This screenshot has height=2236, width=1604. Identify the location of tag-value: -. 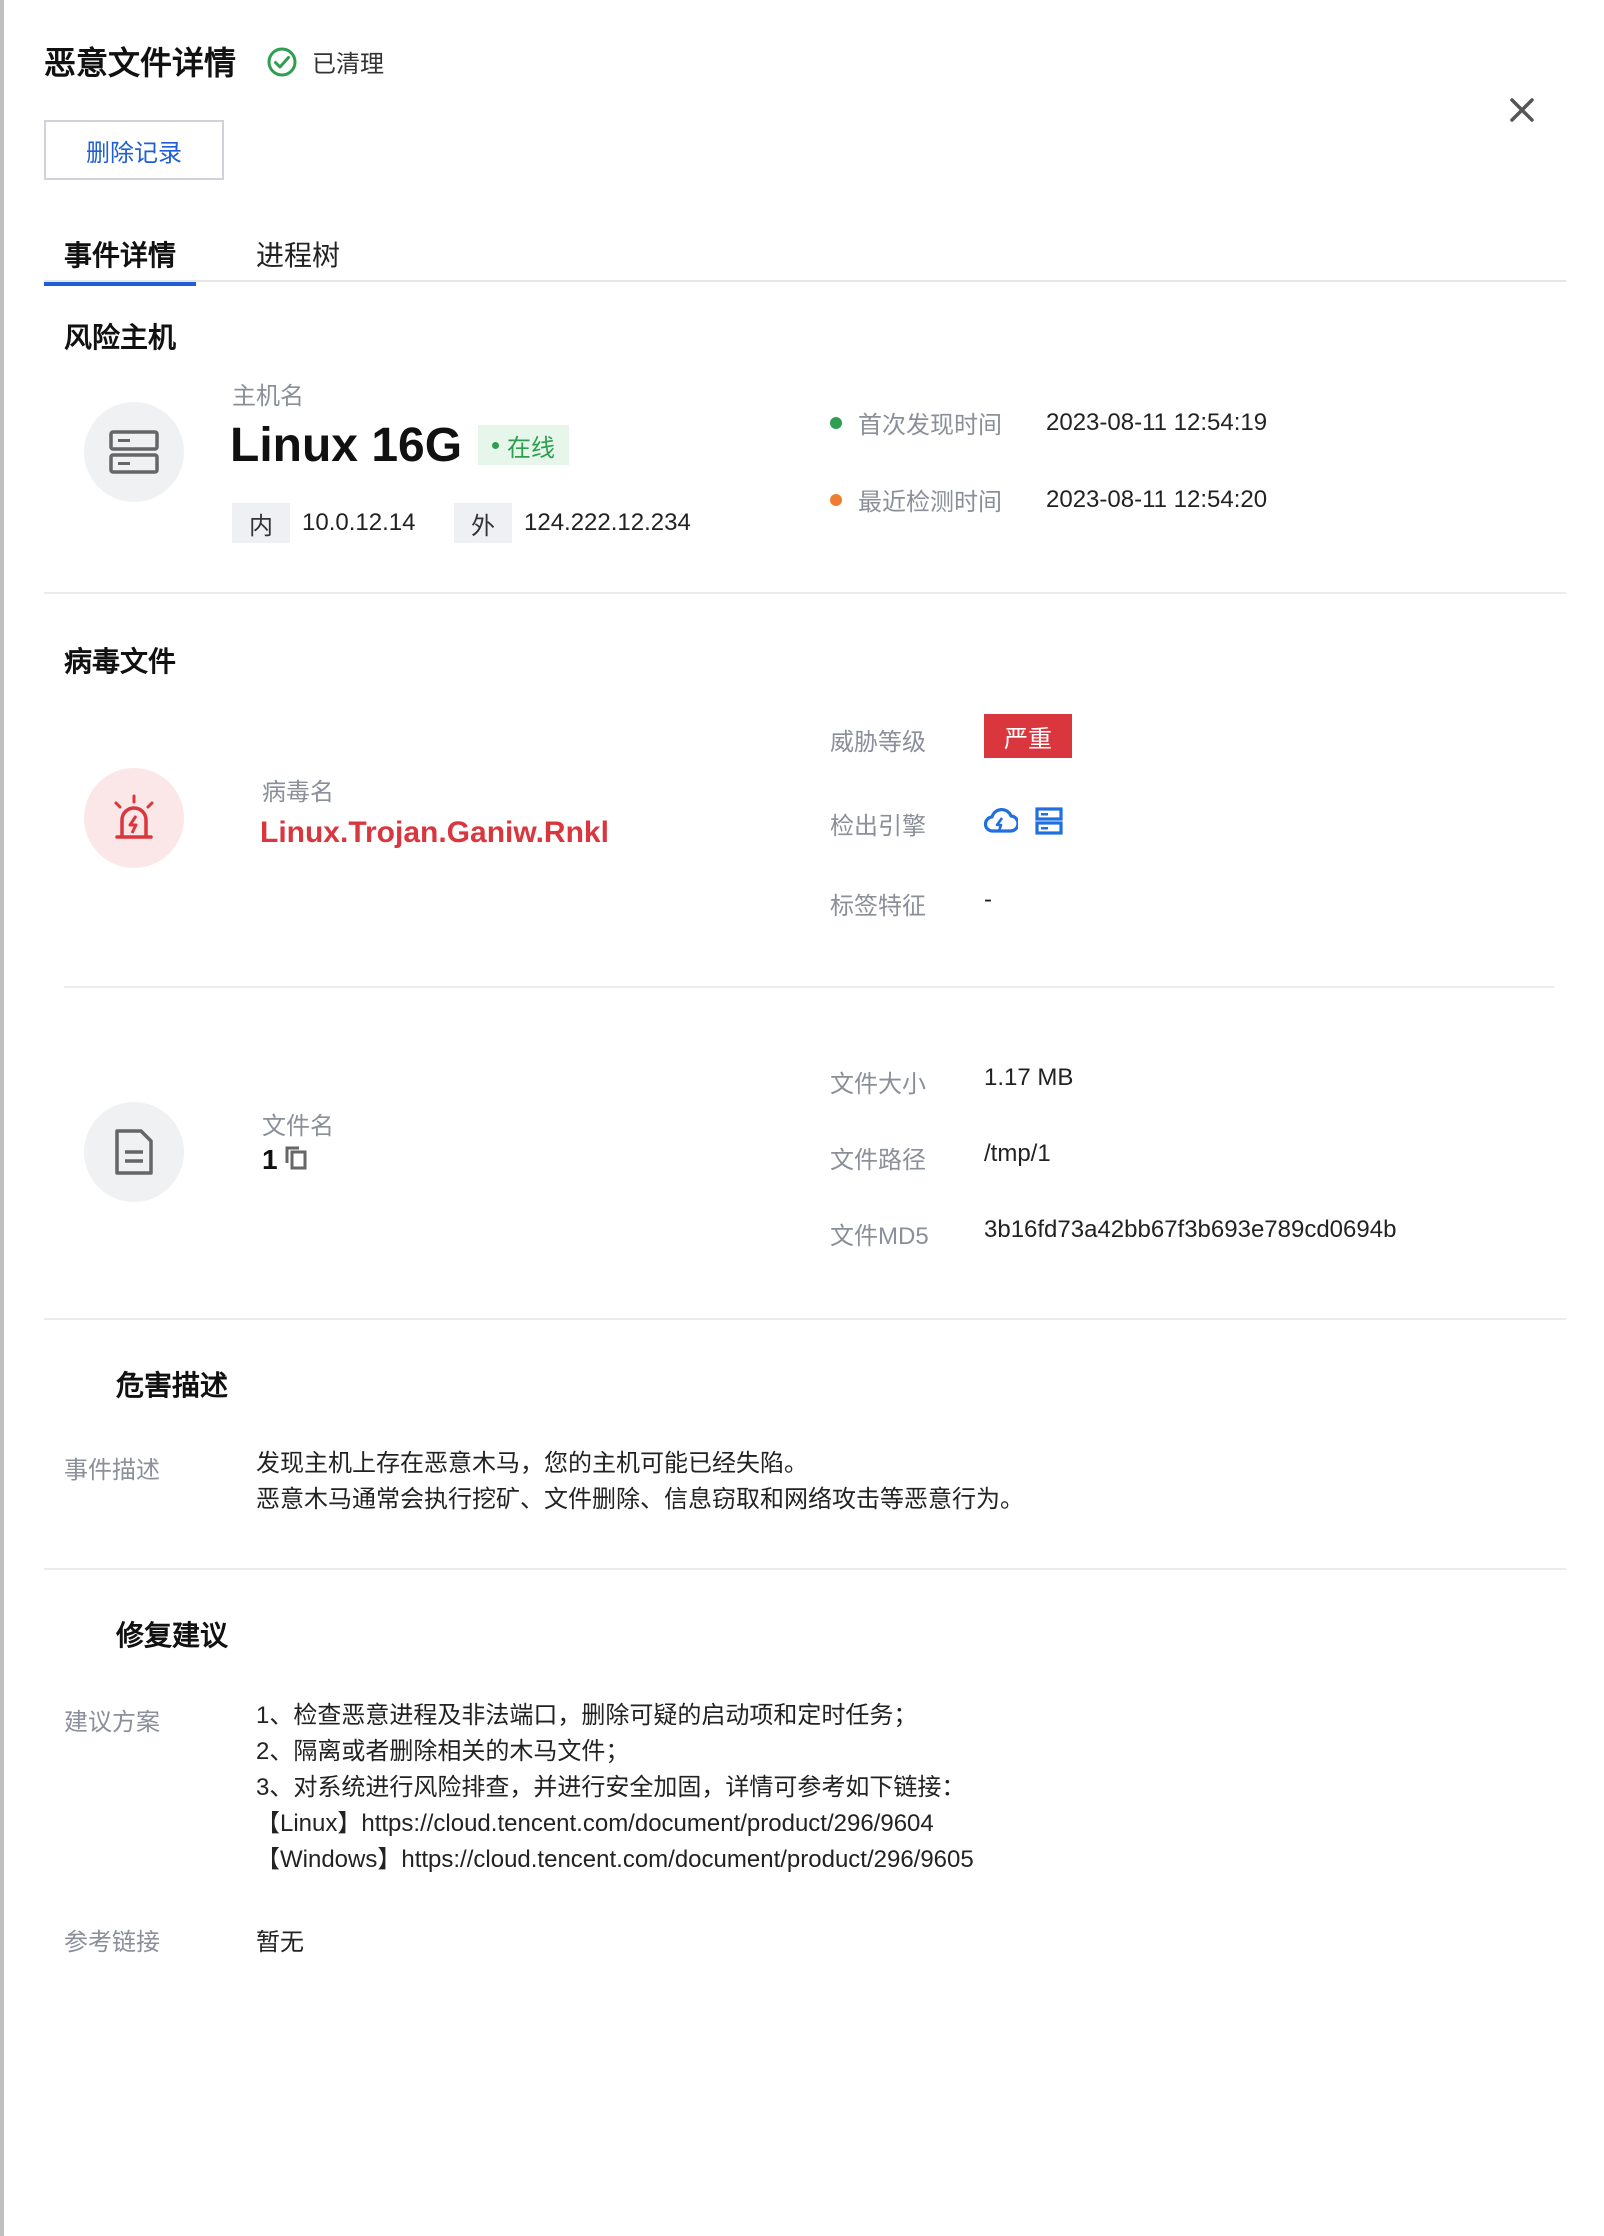
(988, 899).